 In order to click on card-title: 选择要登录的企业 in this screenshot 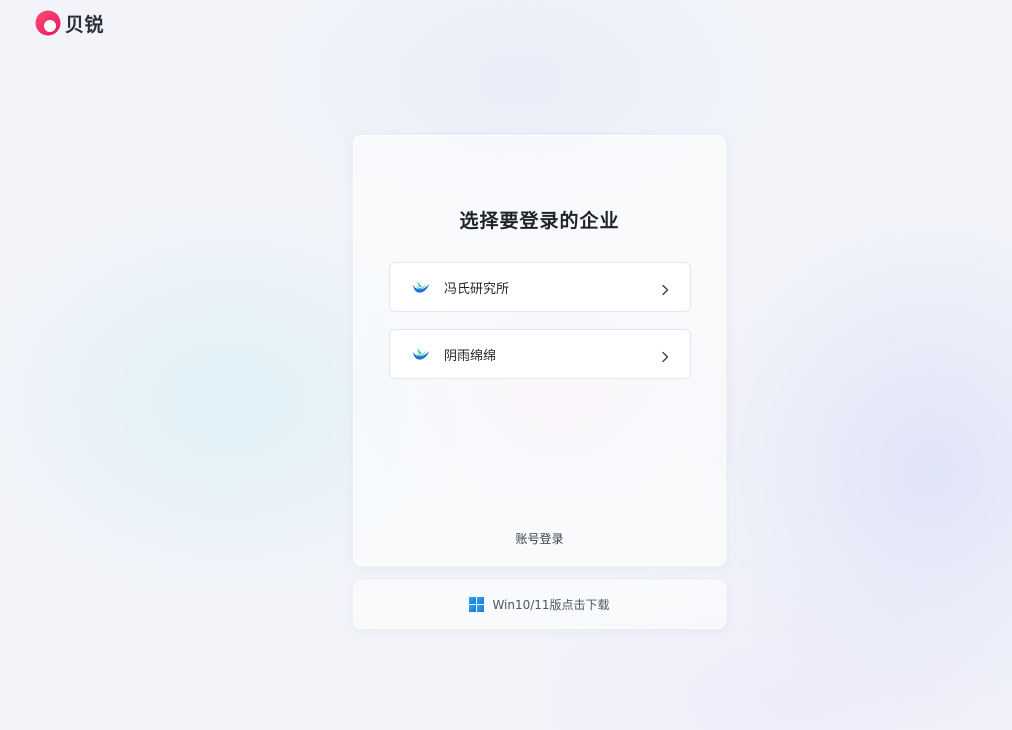, I will do `click(539, 221)`.